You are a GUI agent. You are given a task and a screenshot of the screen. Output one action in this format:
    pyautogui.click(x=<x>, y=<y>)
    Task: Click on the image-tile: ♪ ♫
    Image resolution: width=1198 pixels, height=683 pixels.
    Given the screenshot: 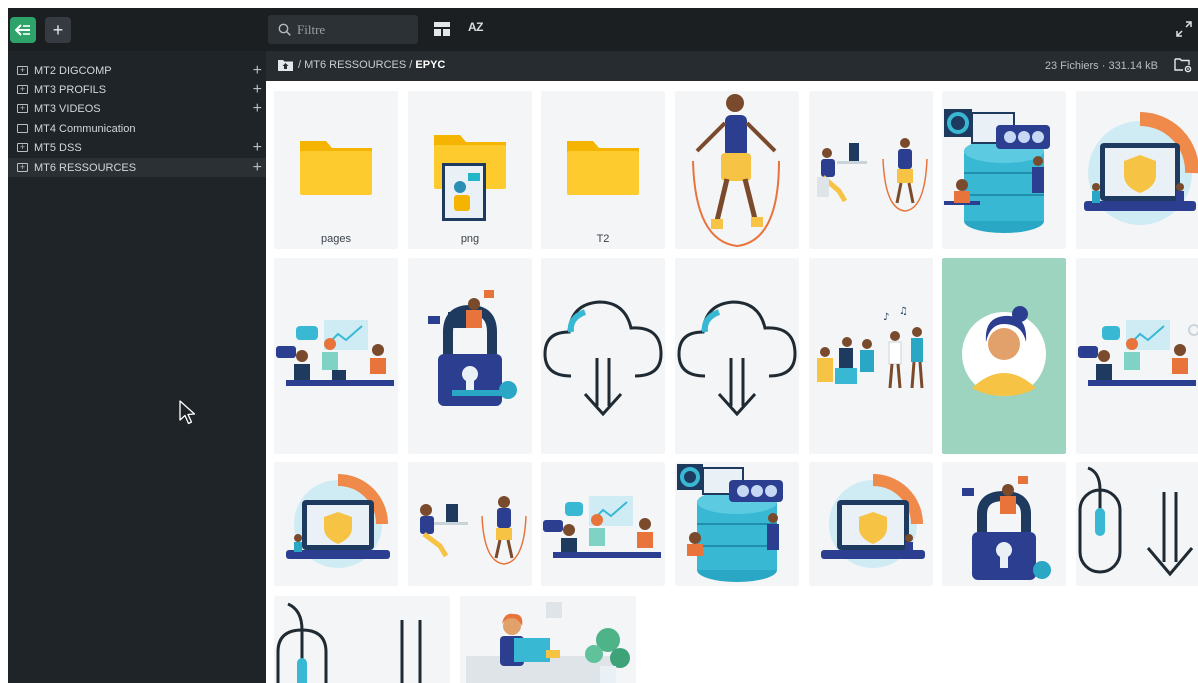 What is the action you would take?
    pyautogui.click(x=871, y=356)
    